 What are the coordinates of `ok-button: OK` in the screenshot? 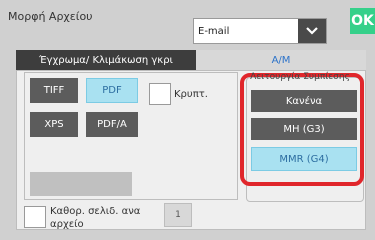 It's located at (362, 21).